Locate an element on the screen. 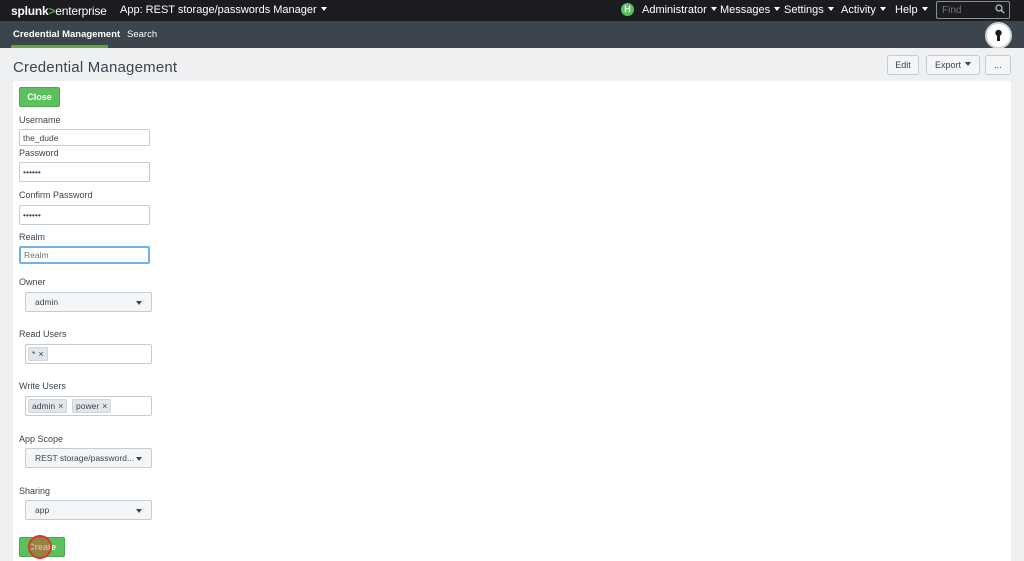  activity-menu: Activity is located at coordinates (863, 10).